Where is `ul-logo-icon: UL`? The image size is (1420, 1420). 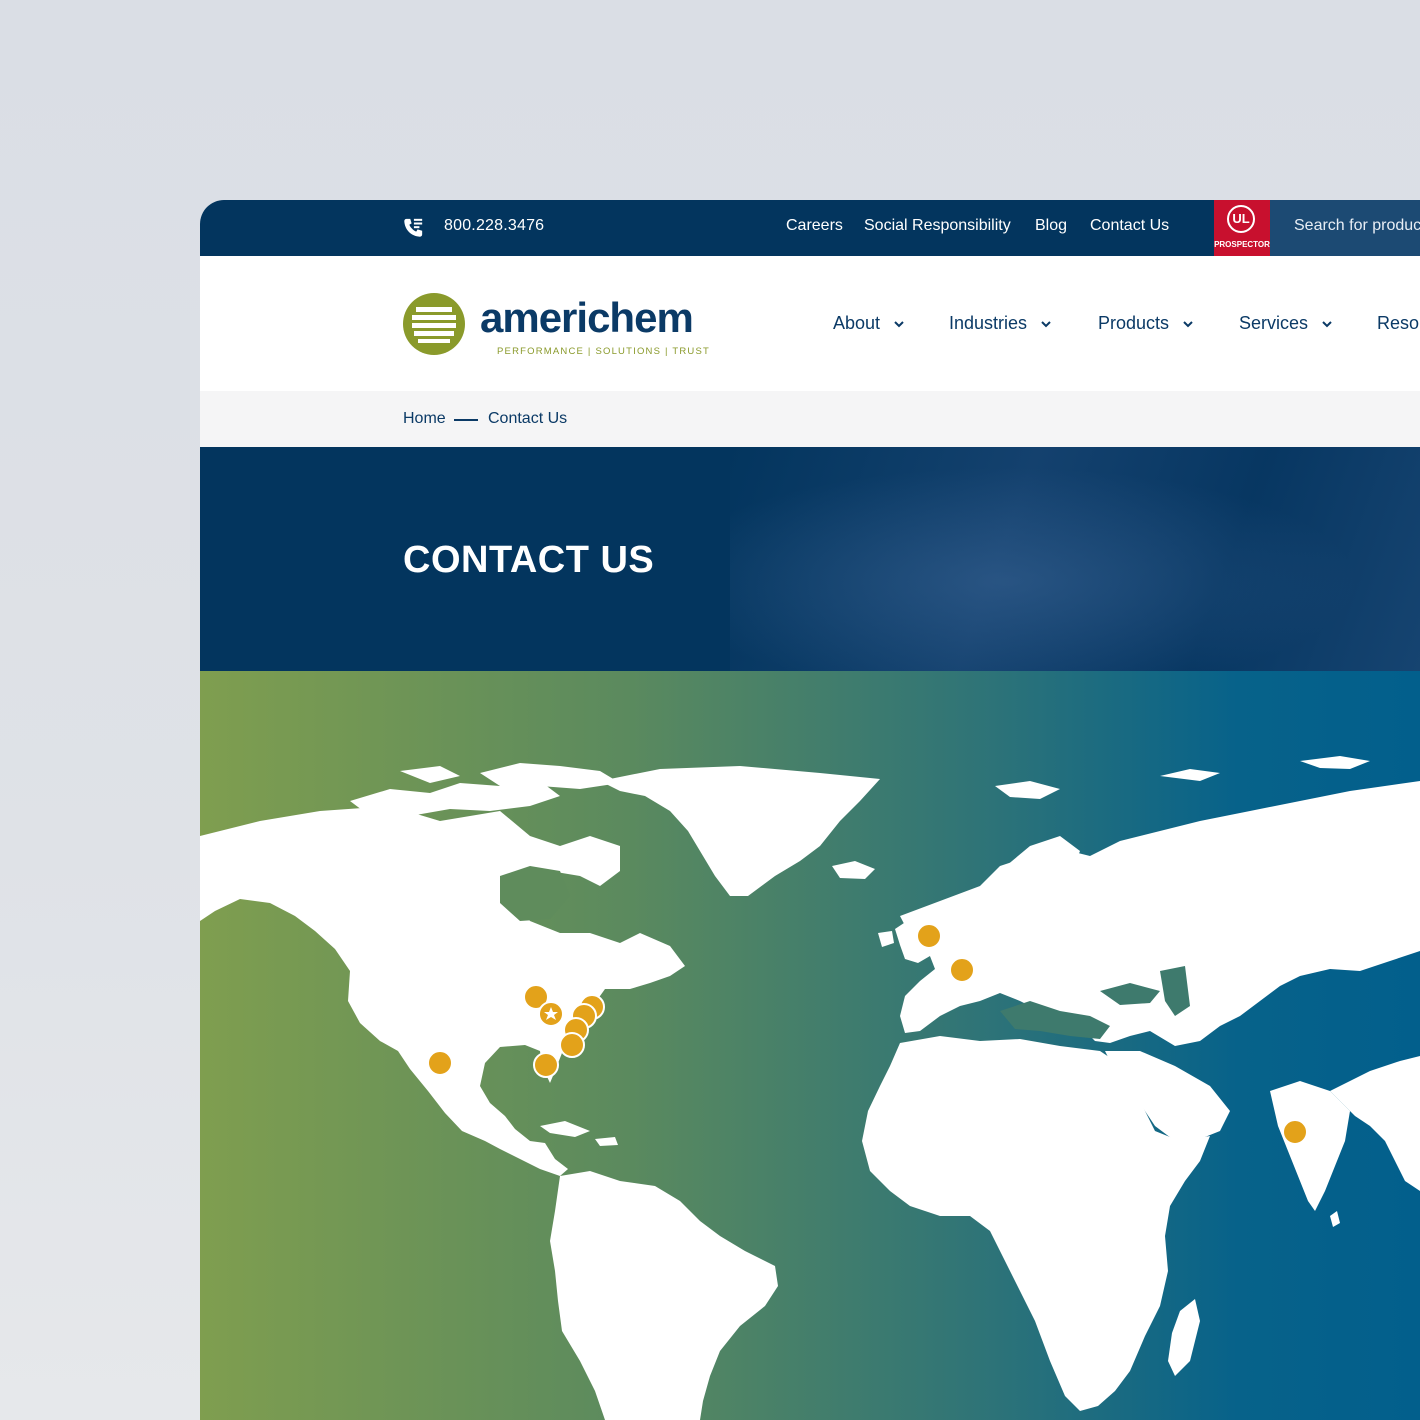 ul-logo-icon: UL is located at coordinates (1241, 219).